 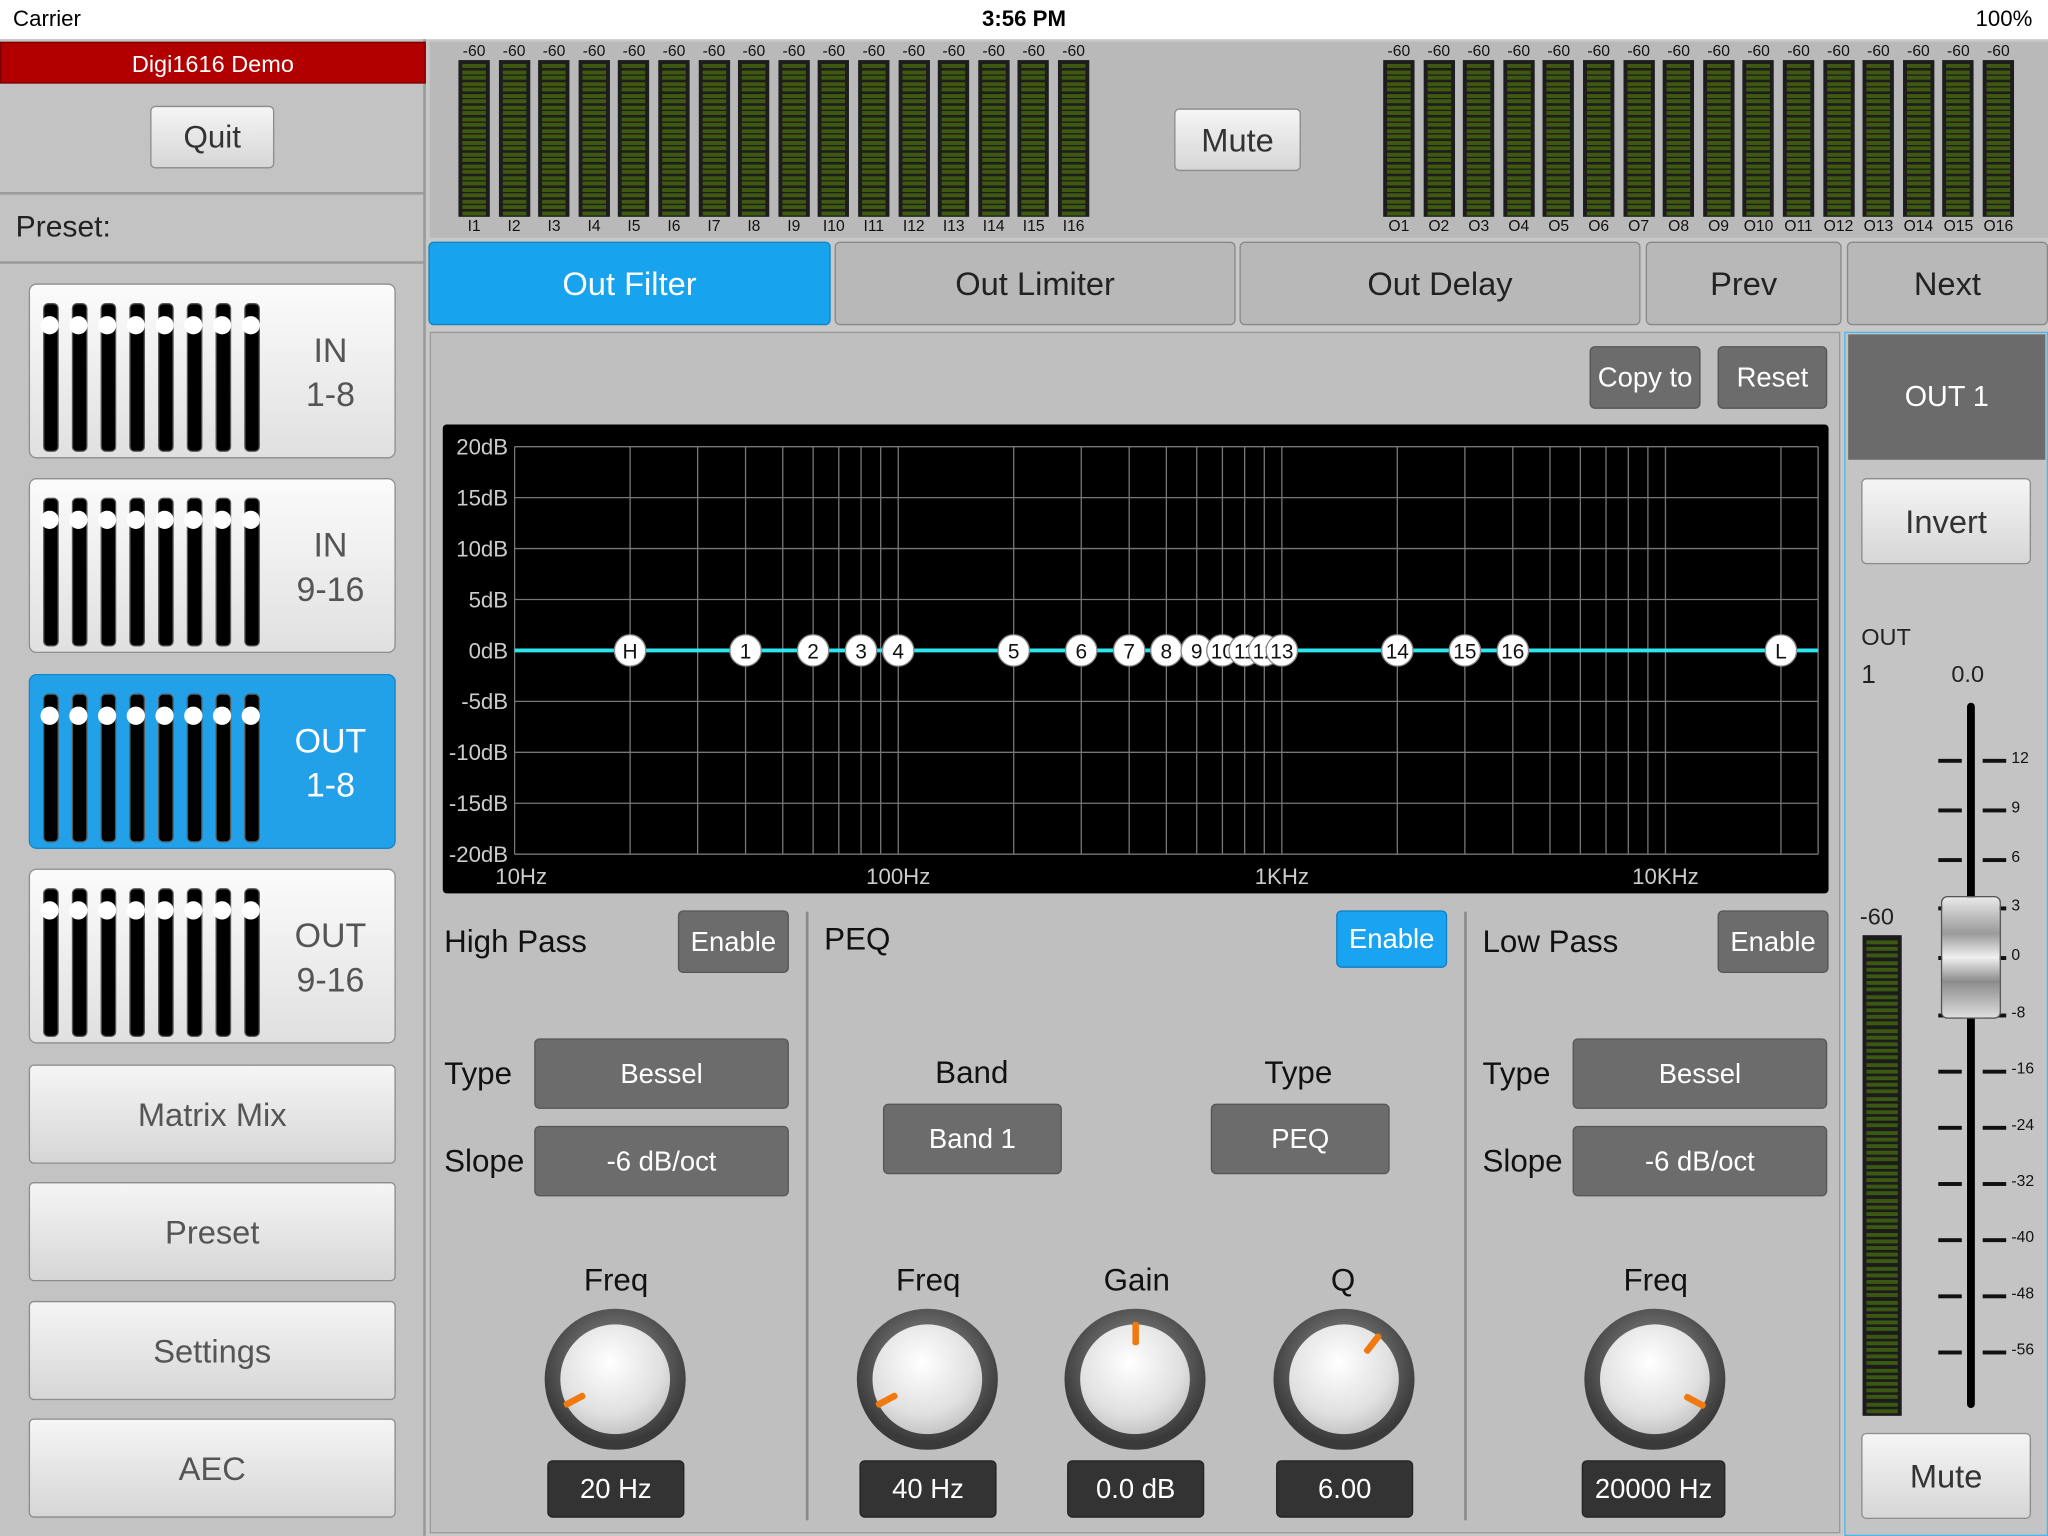 What do you see at coordinates (1968, 674) in the screenshot?
I see `gain-readout: 0.0` at bounding box center [1968, 674].